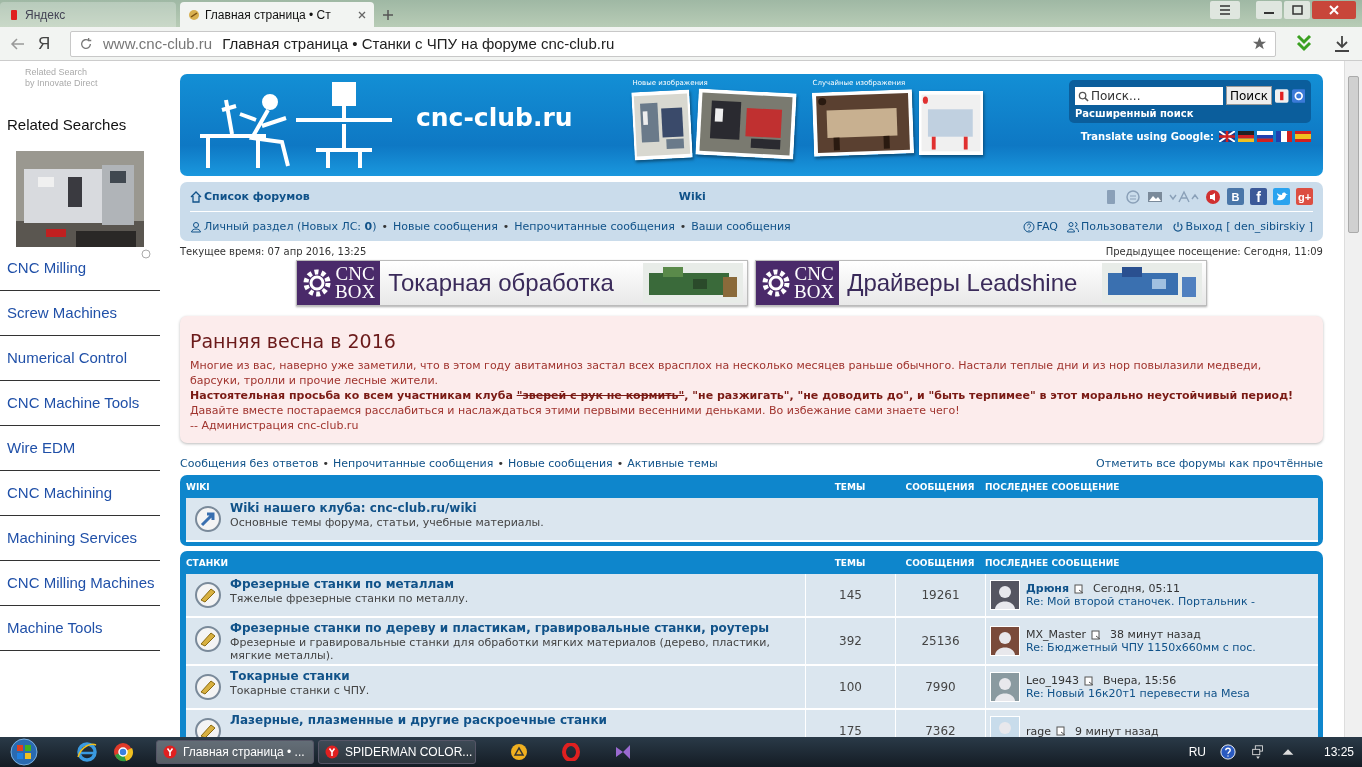  I want to click on forum-description: Фрезерные и гравировальные станки для обработки мягких материалов (дерево, пластики, мягкие металлы)., so click(500, 649).